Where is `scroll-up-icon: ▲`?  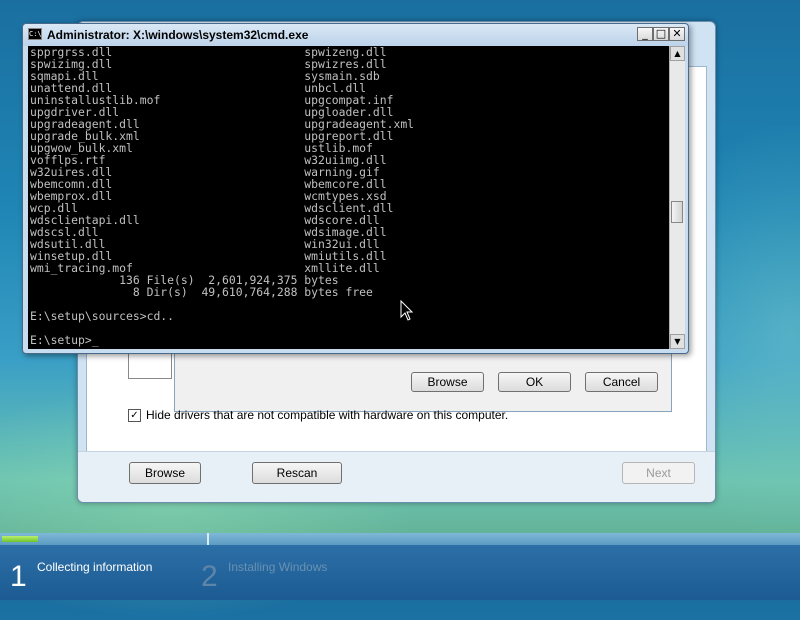 scroll-up-icon: ▲ is located at coordinates (677, 53).